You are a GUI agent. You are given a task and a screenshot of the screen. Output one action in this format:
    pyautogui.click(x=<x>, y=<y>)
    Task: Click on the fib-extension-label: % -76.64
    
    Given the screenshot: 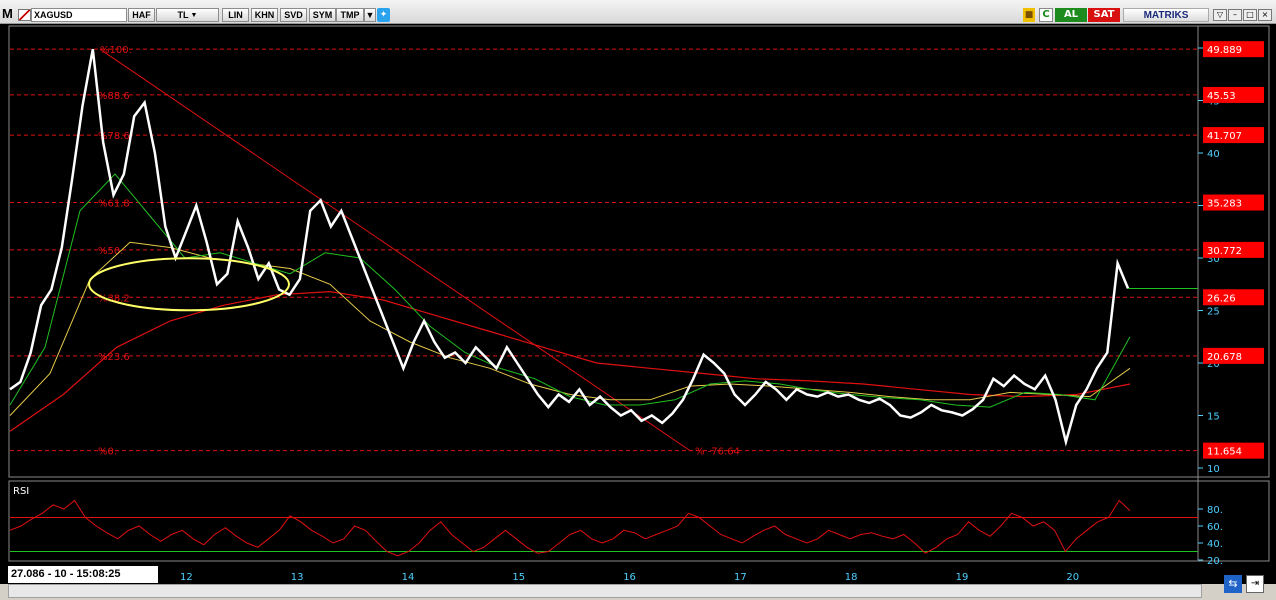 What is the action you would take?
    pyautogui.click(x=717, y=452)
    